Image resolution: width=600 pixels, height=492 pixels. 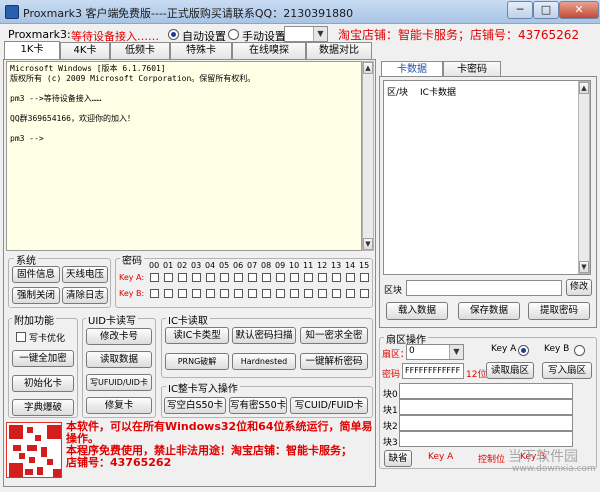 What do you see at coordinates (486, 423) in the screenshot?
I see `block-2-input` at bounding box center [486, 423].